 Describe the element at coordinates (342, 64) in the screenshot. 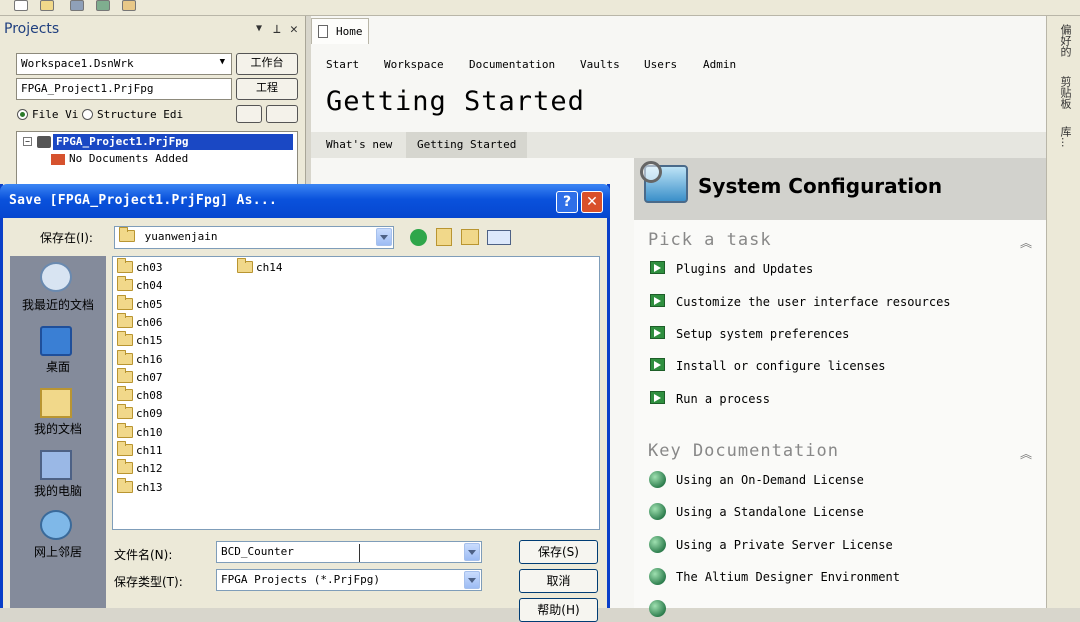

I see `nav-tab-start: Start` at that location.